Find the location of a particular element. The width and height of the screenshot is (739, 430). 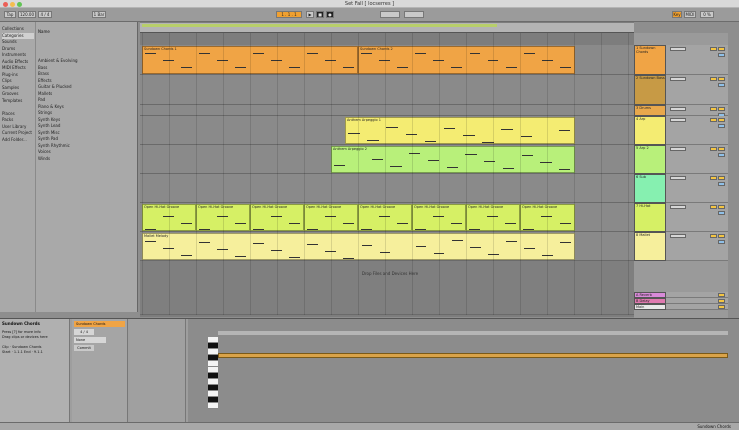

browser-list-item: Synth Misc is located at coordinates (86, 133).